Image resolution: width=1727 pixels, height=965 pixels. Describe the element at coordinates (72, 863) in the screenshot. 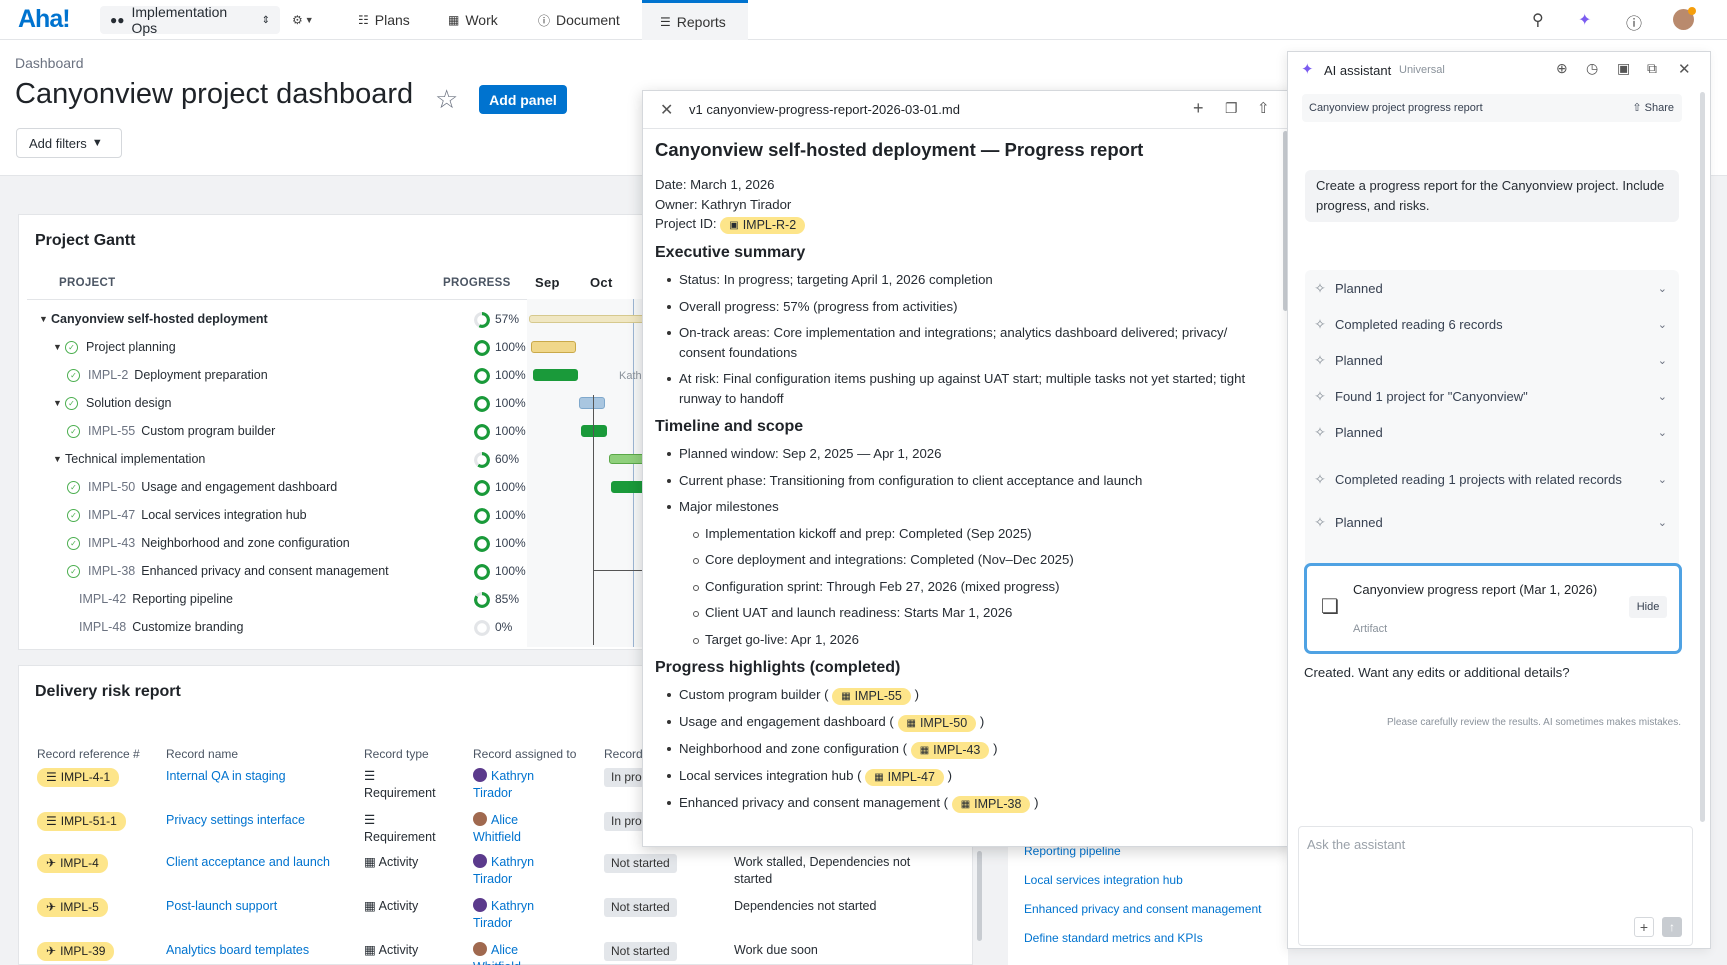

I see `record-badge: ✈IMPL-4` at that location.